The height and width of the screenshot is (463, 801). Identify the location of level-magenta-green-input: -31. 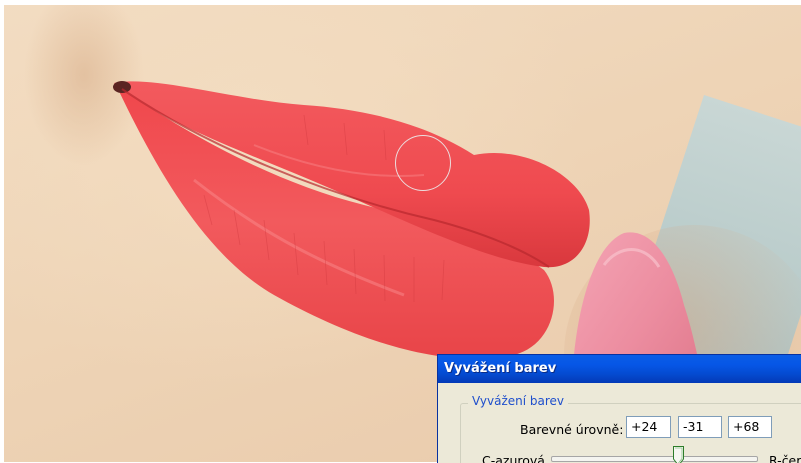
(700, 427).